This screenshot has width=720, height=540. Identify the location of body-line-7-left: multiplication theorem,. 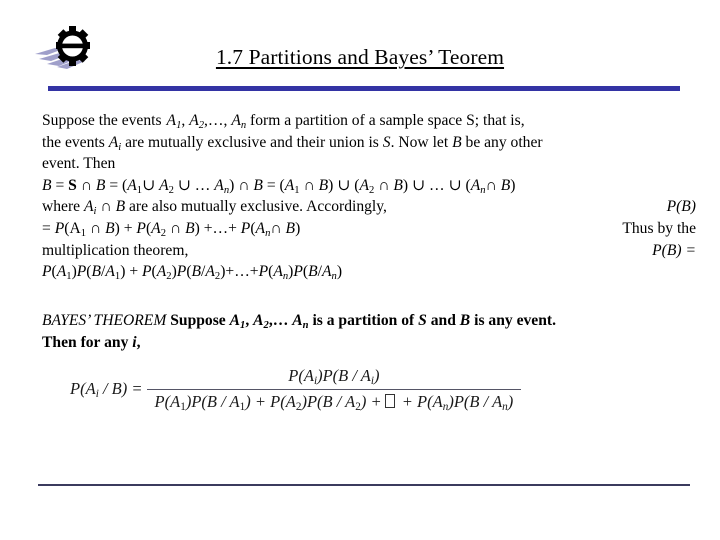
(115, 250).